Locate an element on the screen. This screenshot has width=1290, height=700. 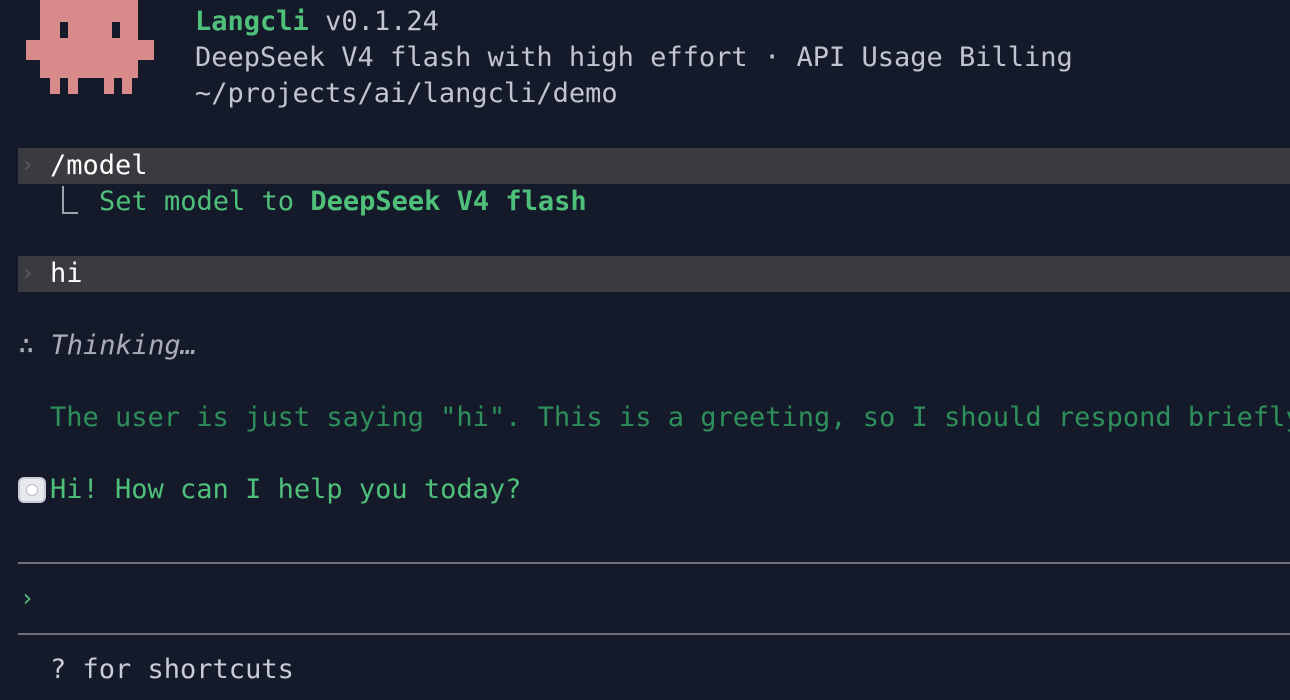
app-version: v0.1.24 is located at coordinates (382, 21).